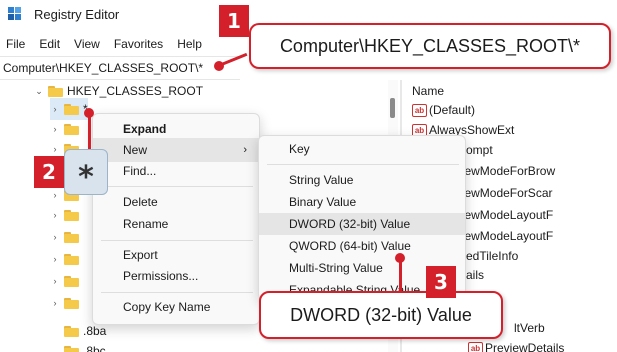 The width and height of the screenshot is (617, 352). I want to click on address-bar: Computer\HKEY_CLASSES_ROOT\*, so click(120, 68).